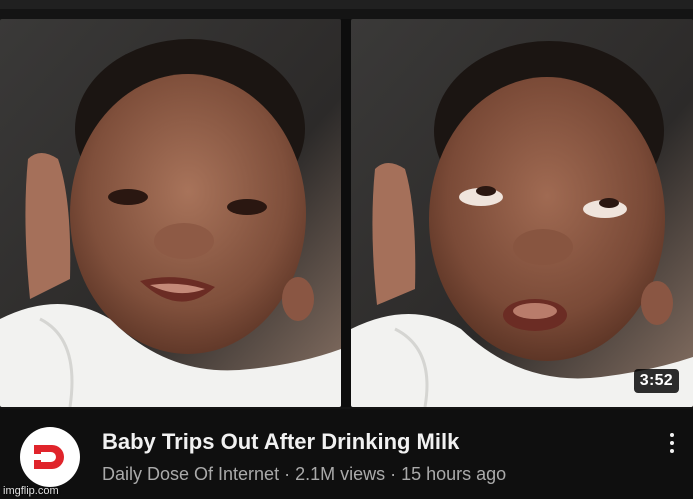 The width and height of the screenshot is (693, 499). I want to click on view-count: 2.1M views, so click(340, 474).